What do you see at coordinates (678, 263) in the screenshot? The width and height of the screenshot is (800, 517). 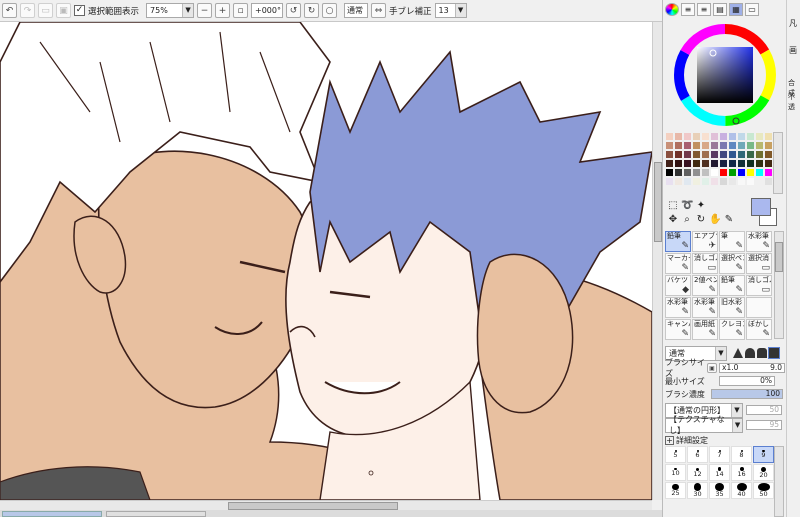 I see `brush-tool-item: マーカー✎` at bounding box center [678, 263].